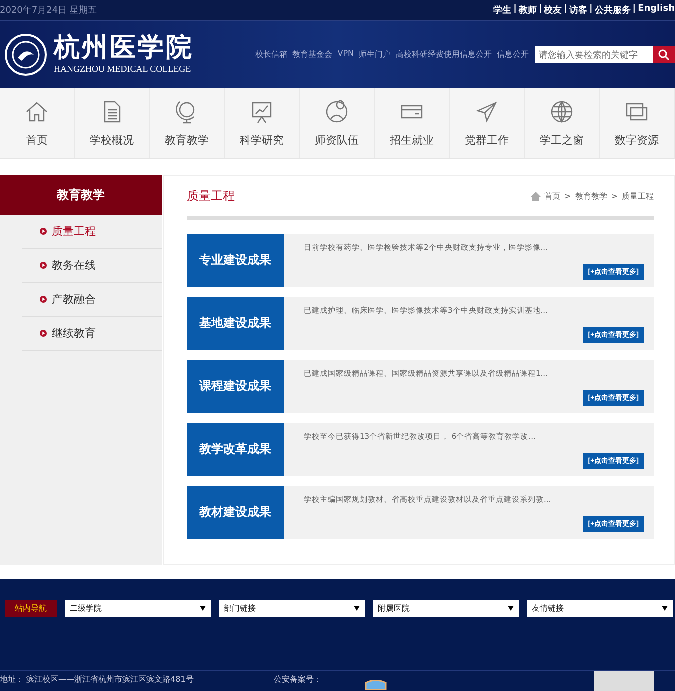  Describe the element at coordinates (262, 140) in the screenshot. I see `nav-link: 科学研究` at that location.